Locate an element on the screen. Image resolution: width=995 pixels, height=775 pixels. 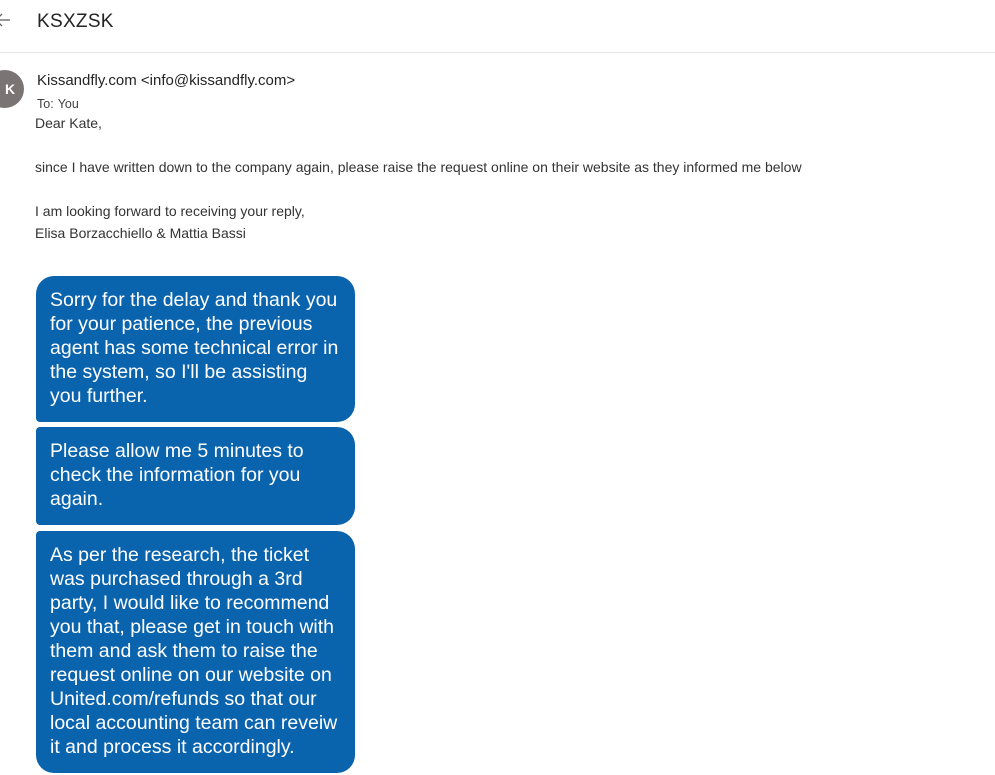
signature: Elisa Borzacchiello & Mattia Bassi is located at coordinates (140, 233).